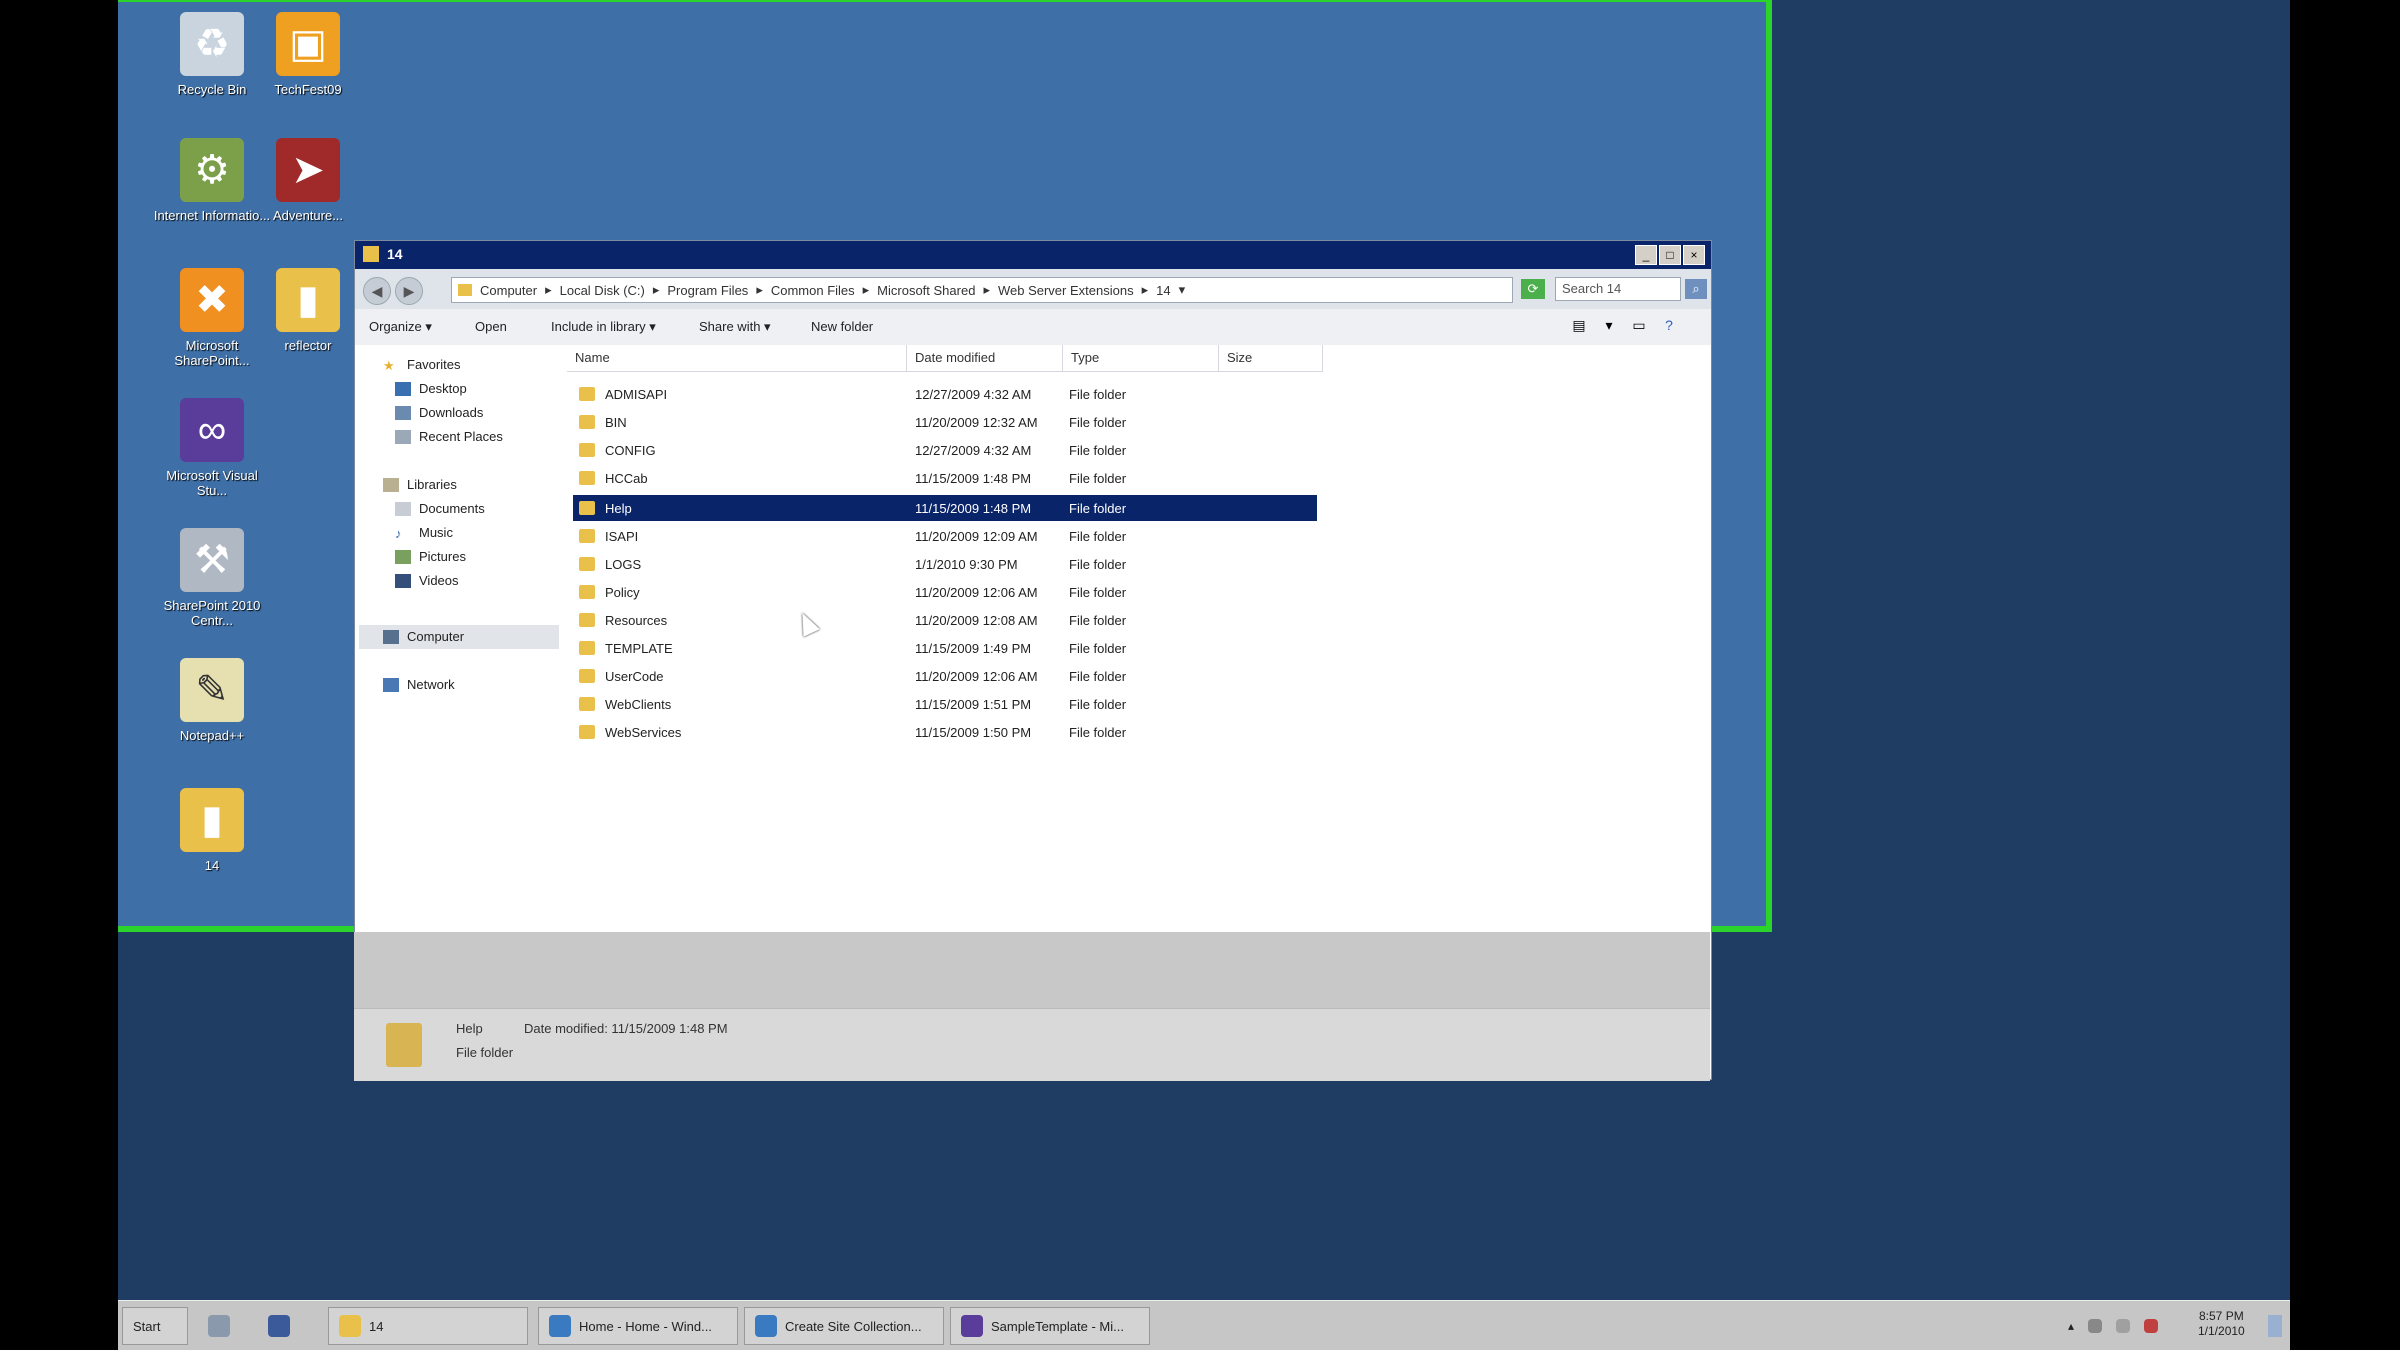  What do you see at coordinates (409, 291) in the screenshot?
I see `forward-button: ▶` at bounding box center [409, 291].